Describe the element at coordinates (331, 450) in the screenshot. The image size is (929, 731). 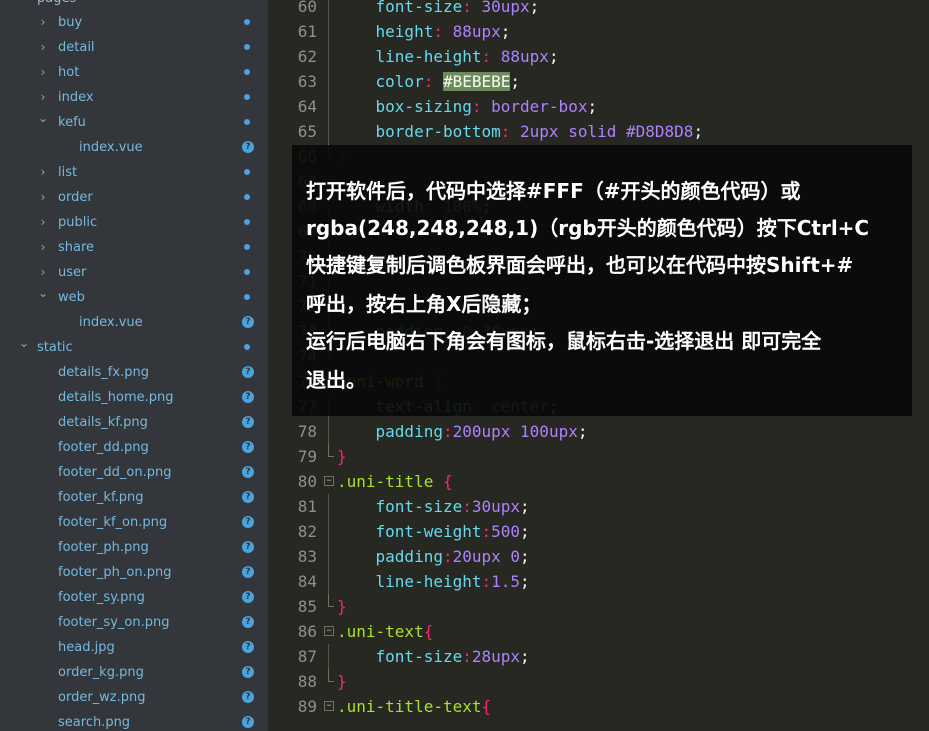
I see `fold-end-marker` at that location.